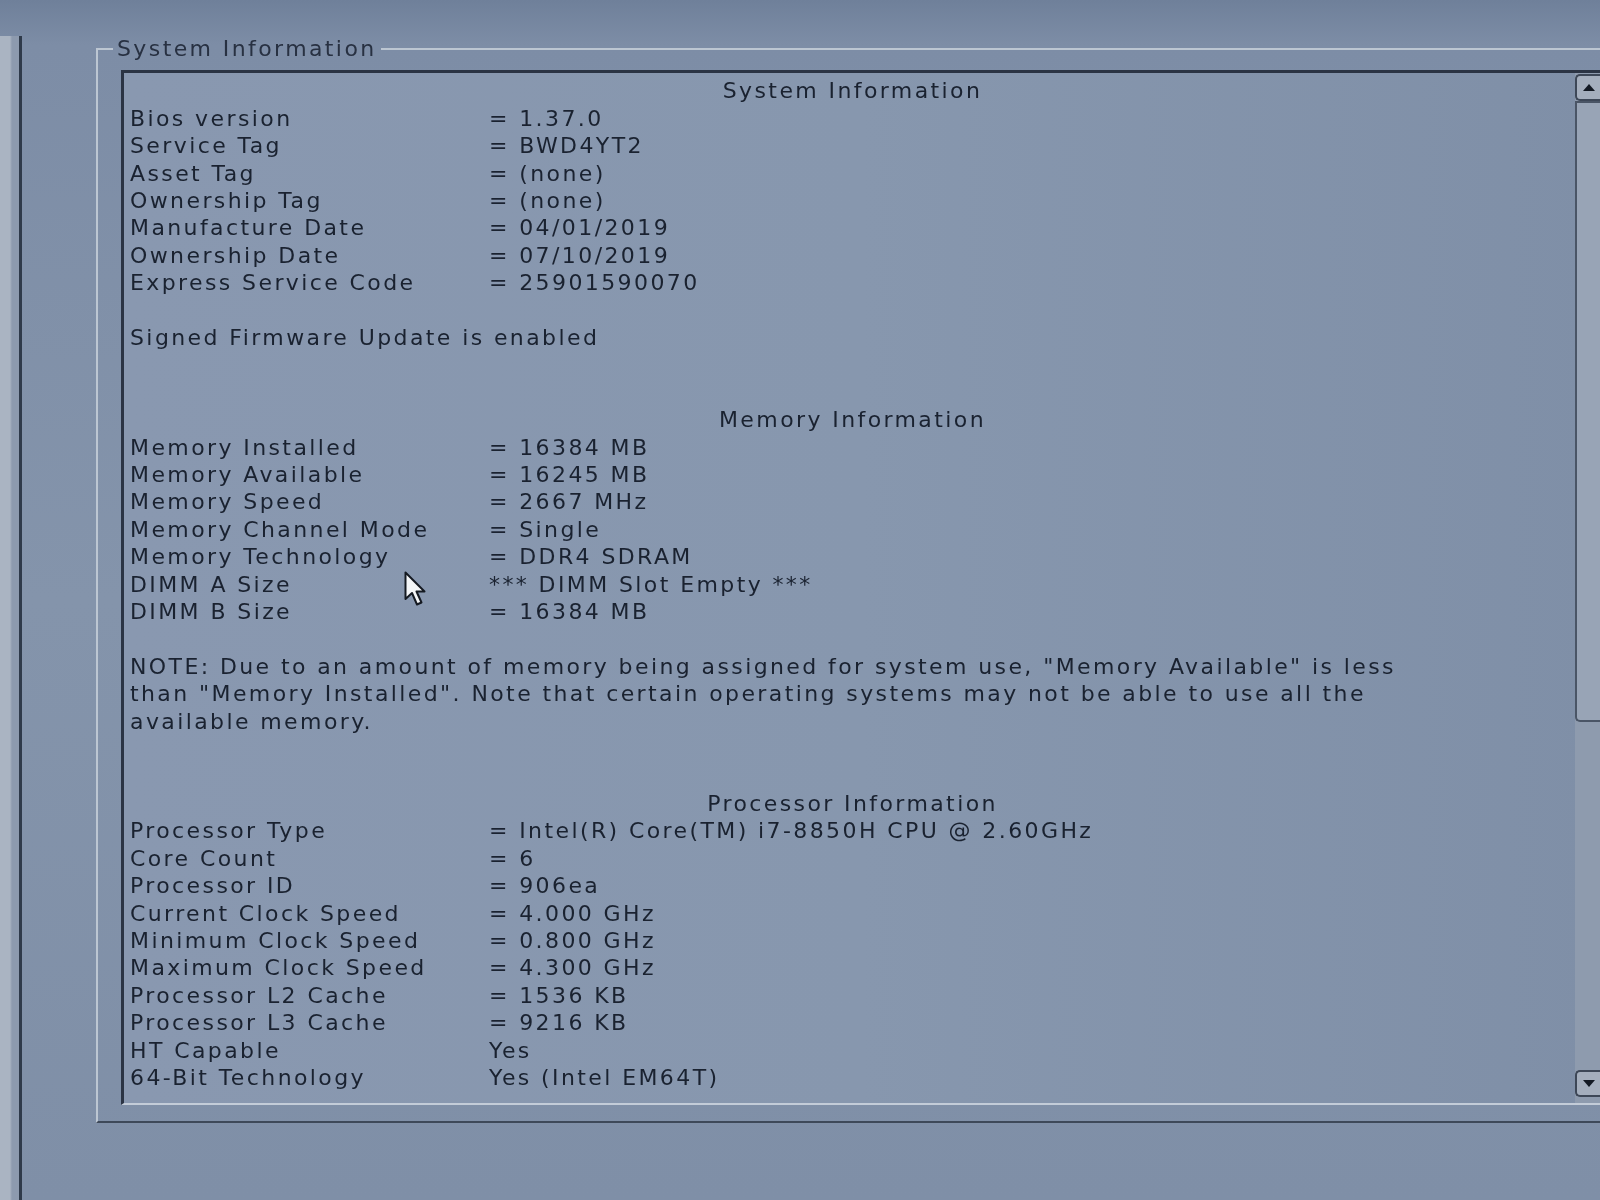 The width and height of the screenshot is (1600, 1200). I want to click on group-box-title: System Information, so click(247, 49).